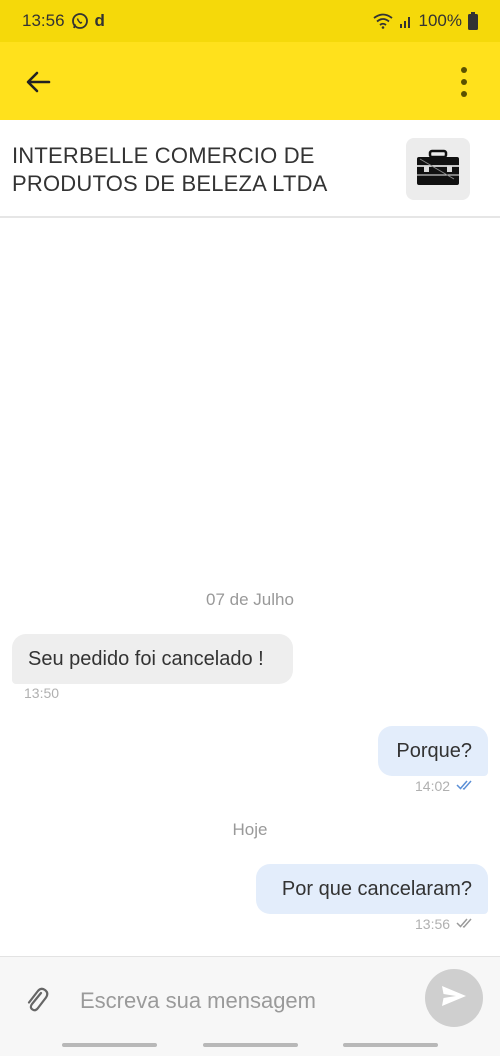  I want to click on message-composer, so click(250, 999).